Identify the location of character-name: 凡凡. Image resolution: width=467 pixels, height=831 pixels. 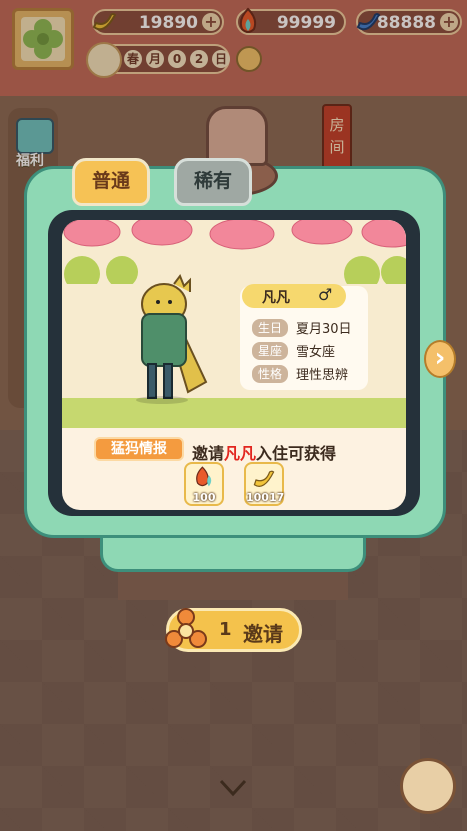
(276, 298).